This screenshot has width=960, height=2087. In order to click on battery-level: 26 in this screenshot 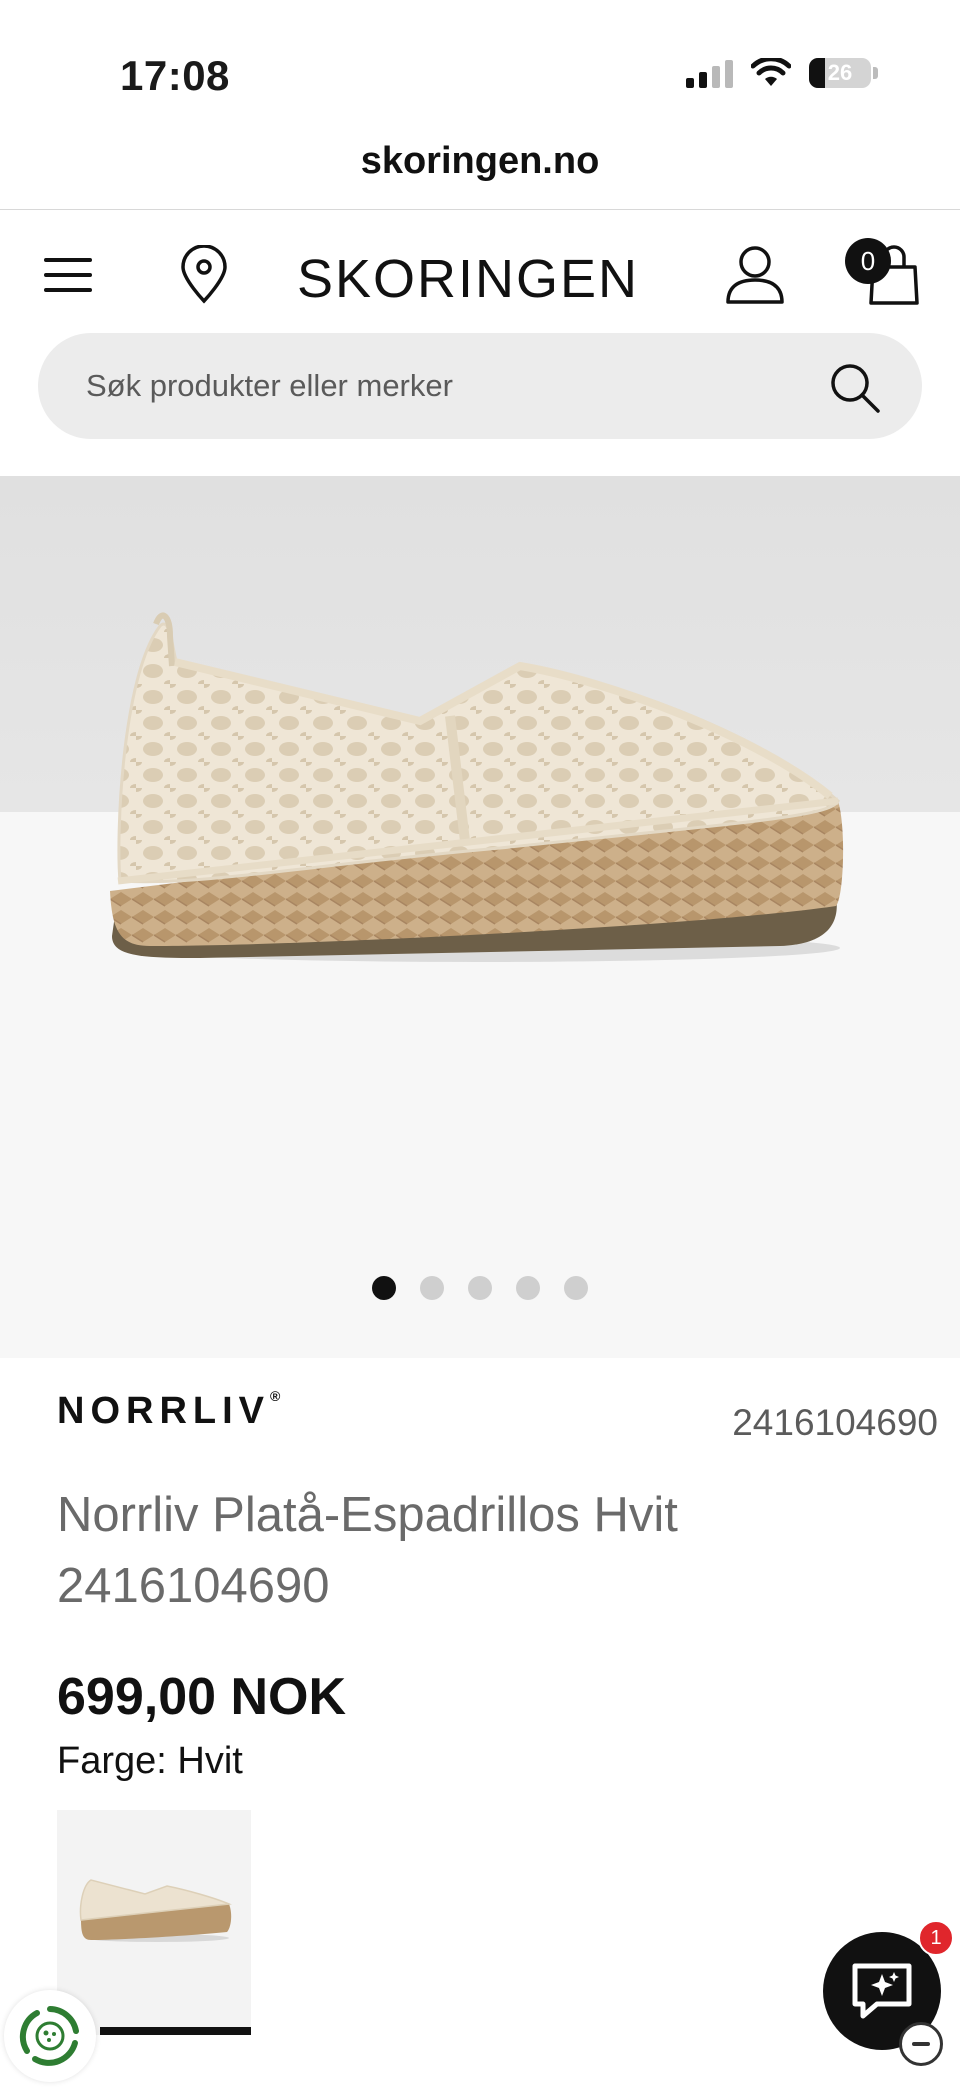, I will do `click(840, 72)`.